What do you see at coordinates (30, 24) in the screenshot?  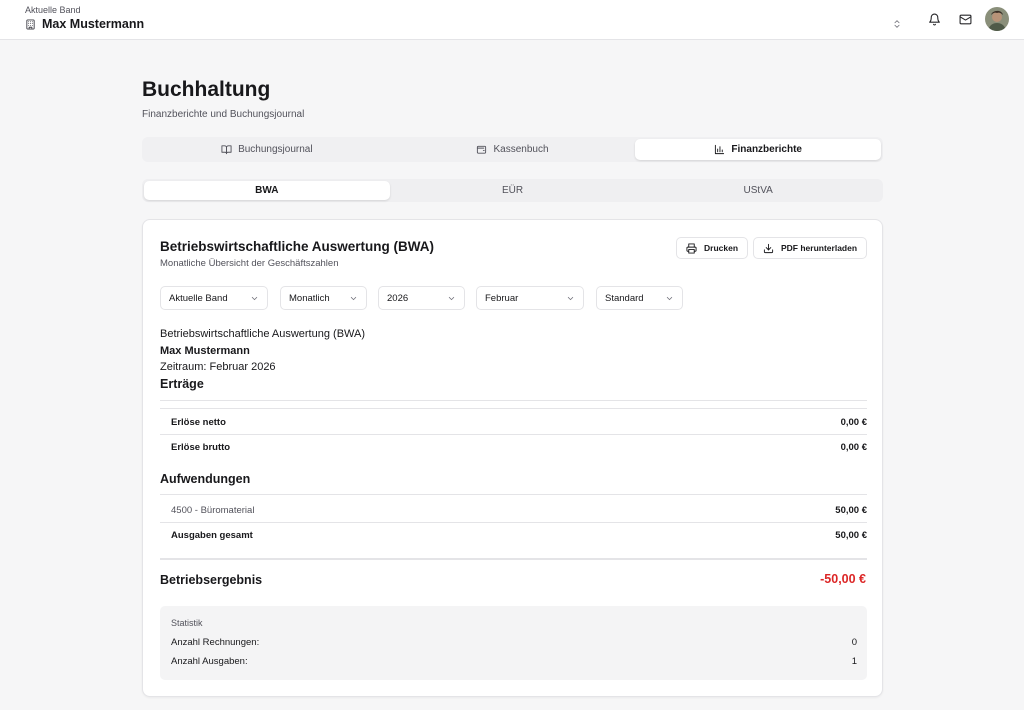 I see `building-icon` at bounding box center [30, 24].